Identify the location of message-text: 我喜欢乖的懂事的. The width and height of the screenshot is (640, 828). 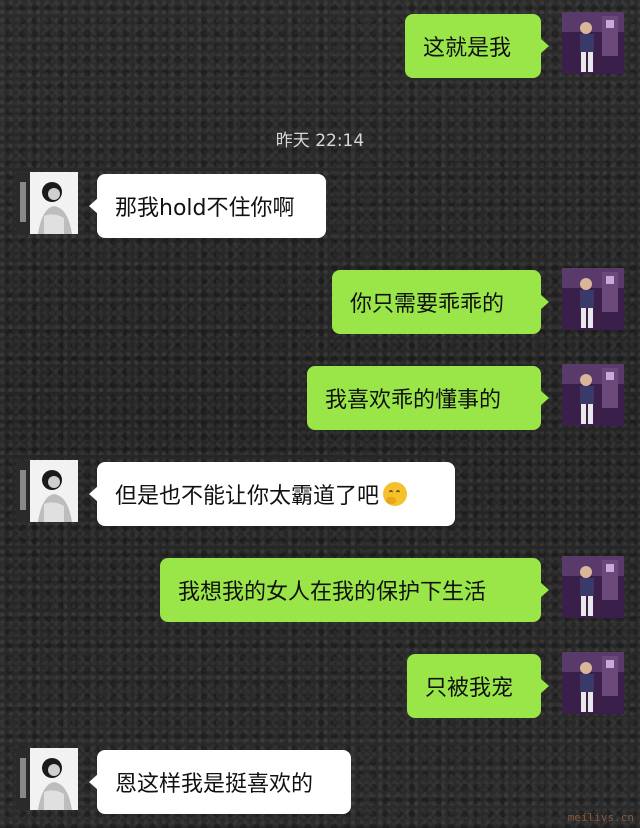
(413, 400).